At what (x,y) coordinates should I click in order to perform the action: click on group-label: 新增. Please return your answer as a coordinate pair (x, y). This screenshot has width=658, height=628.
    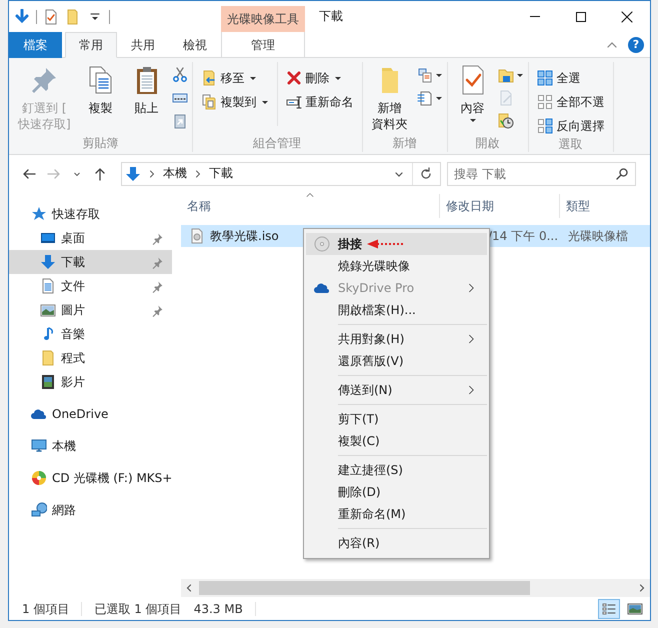
    Looking at the image, I should click on (405, 143).